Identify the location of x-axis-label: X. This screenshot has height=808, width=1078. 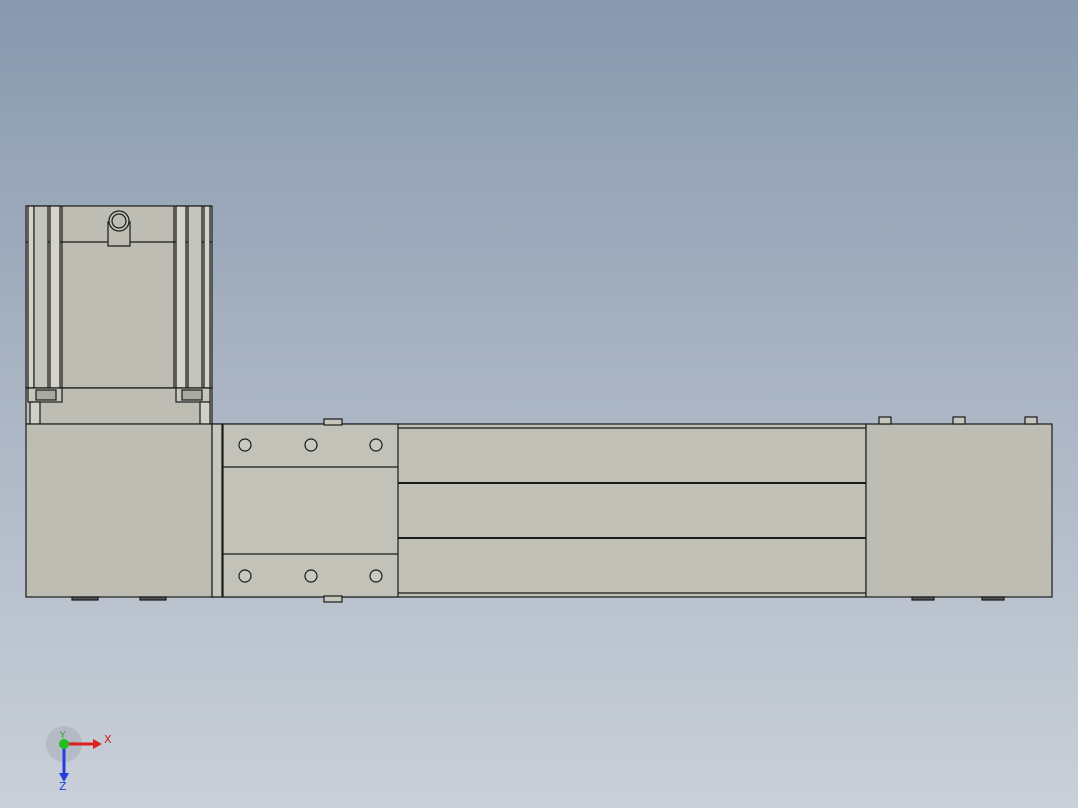
(108, 739).